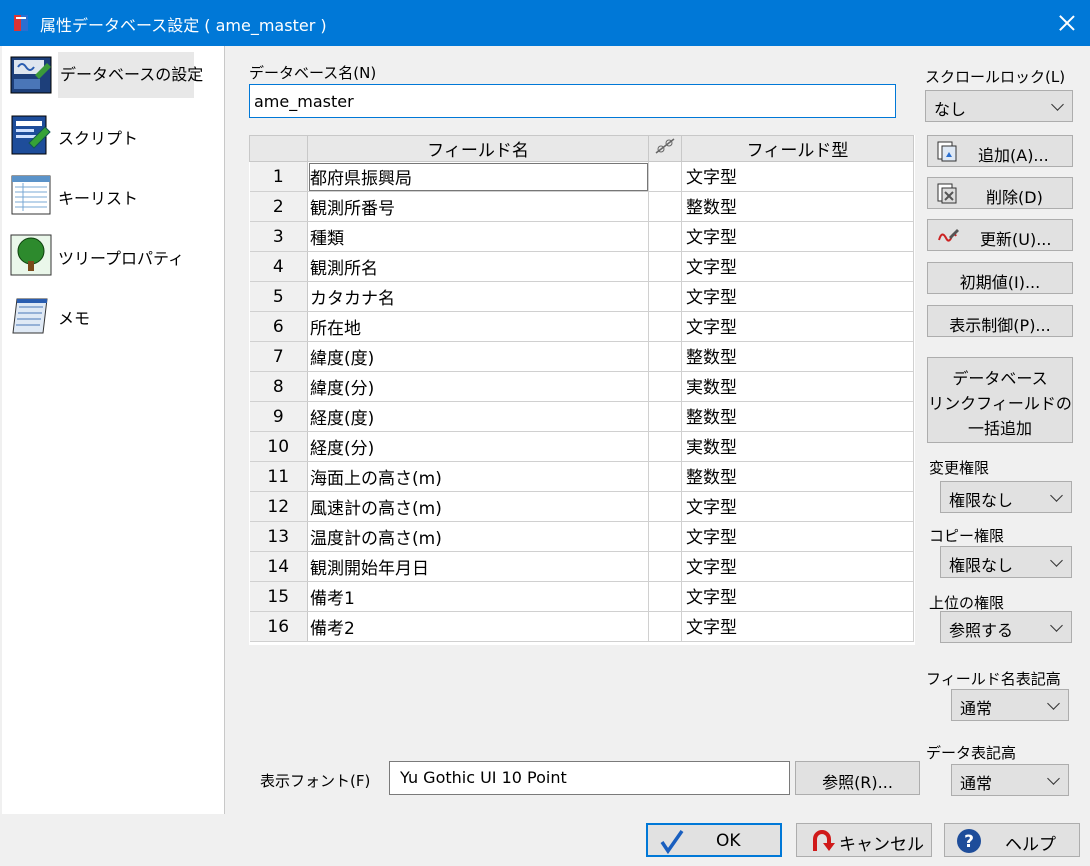 The image size is (1090, 866). I want to click on table-row: 6 所在地 文字型, so click(581, 326).